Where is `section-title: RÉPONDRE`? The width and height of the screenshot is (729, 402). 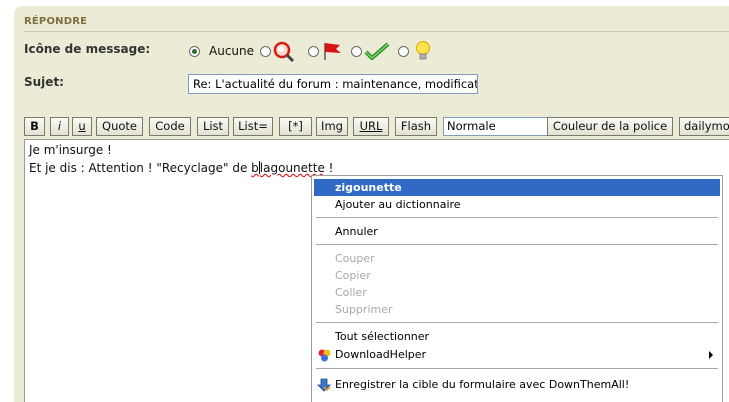
section-title: RÉPONDRE is located at coordinates (56, 21).